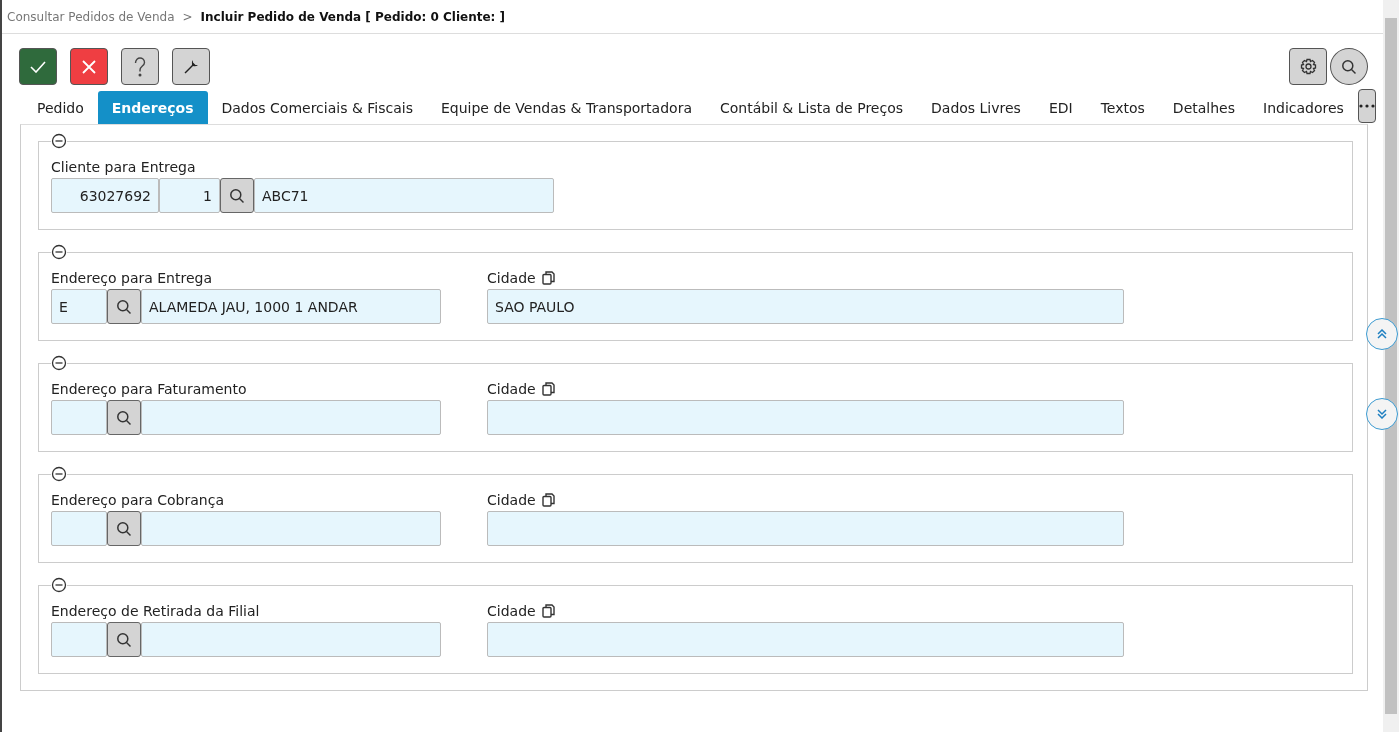  I want to click on tab: Equipe de Vendas & Transportadora, so click(566, 107).